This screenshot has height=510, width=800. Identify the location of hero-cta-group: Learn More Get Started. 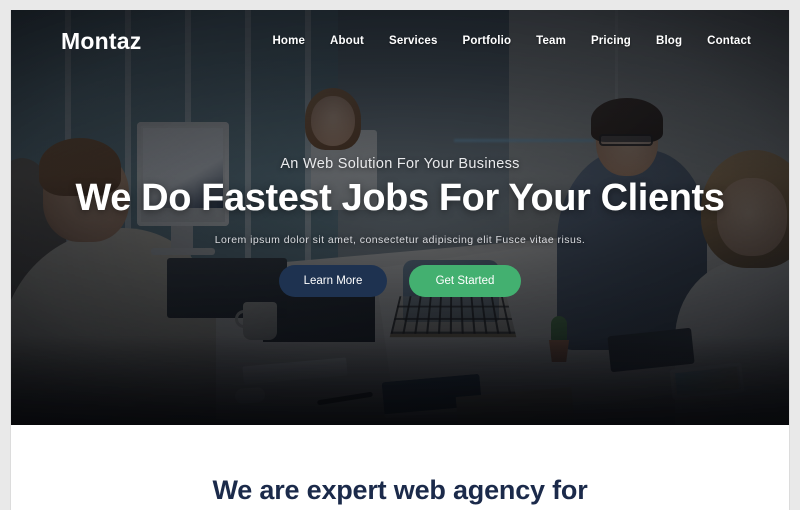
(400, 280).